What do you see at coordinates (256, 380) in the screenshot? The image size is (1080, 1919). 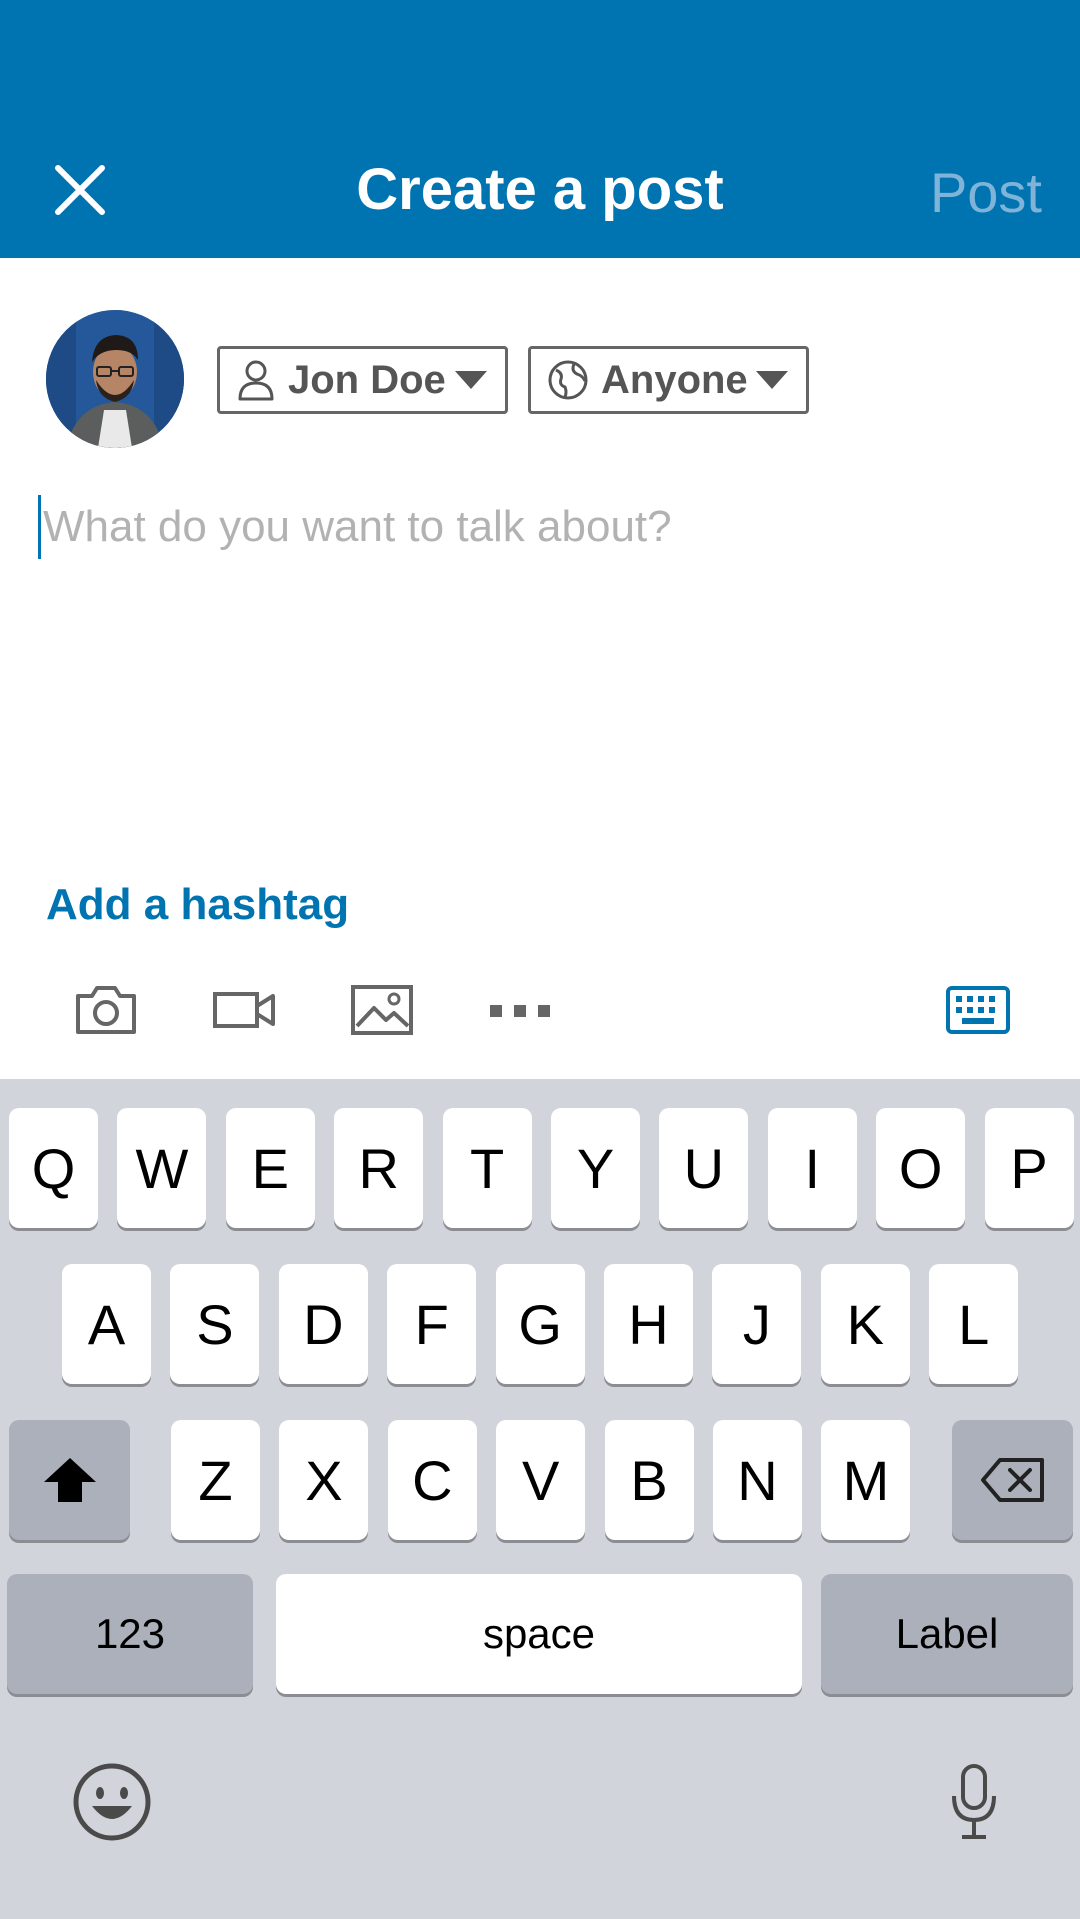 I see `person-icon` at bounding box center [256, 380].